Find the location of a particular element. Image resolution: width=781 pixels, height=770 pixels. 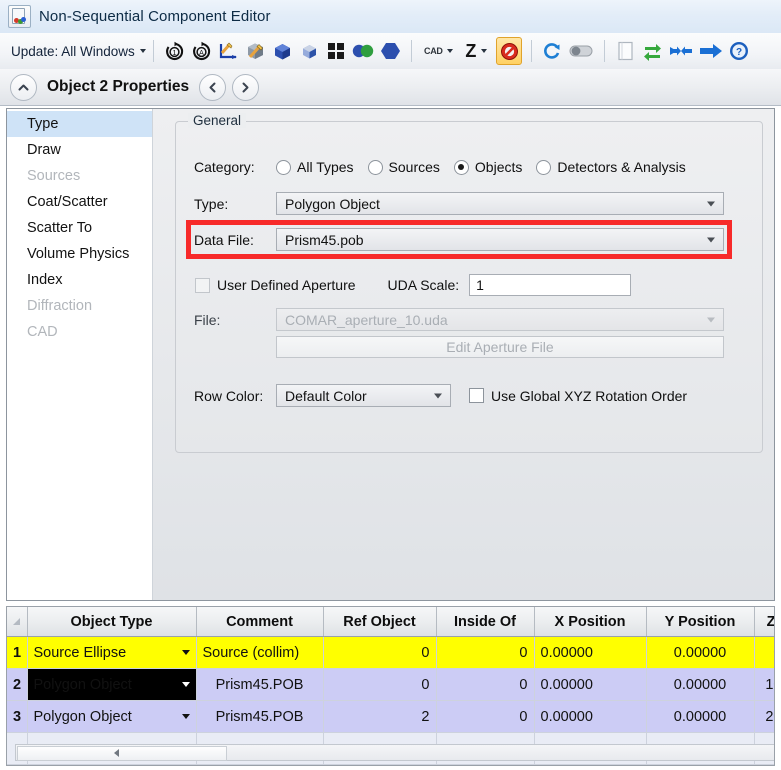

aperture-file-label: File: is located at coordinates (207, 319).